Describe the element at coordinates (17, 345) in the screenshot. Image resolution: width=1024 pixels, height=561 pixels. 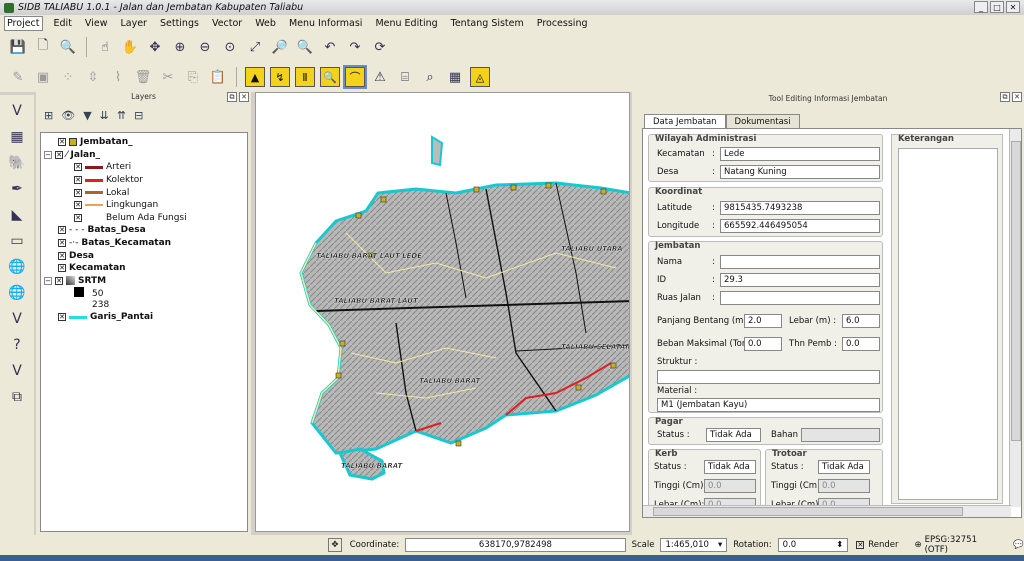
I see `add-delimited-text-icon: ?` at that location.